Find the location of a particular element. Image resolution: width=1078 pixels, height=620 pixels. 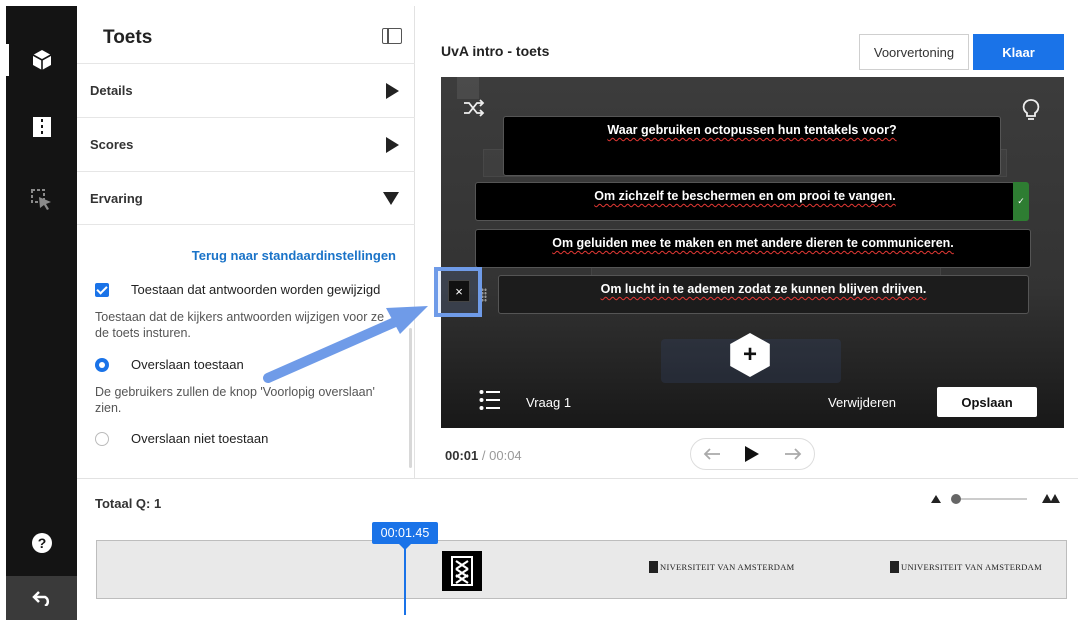

cube-icon is located at coordinates (41, 60).